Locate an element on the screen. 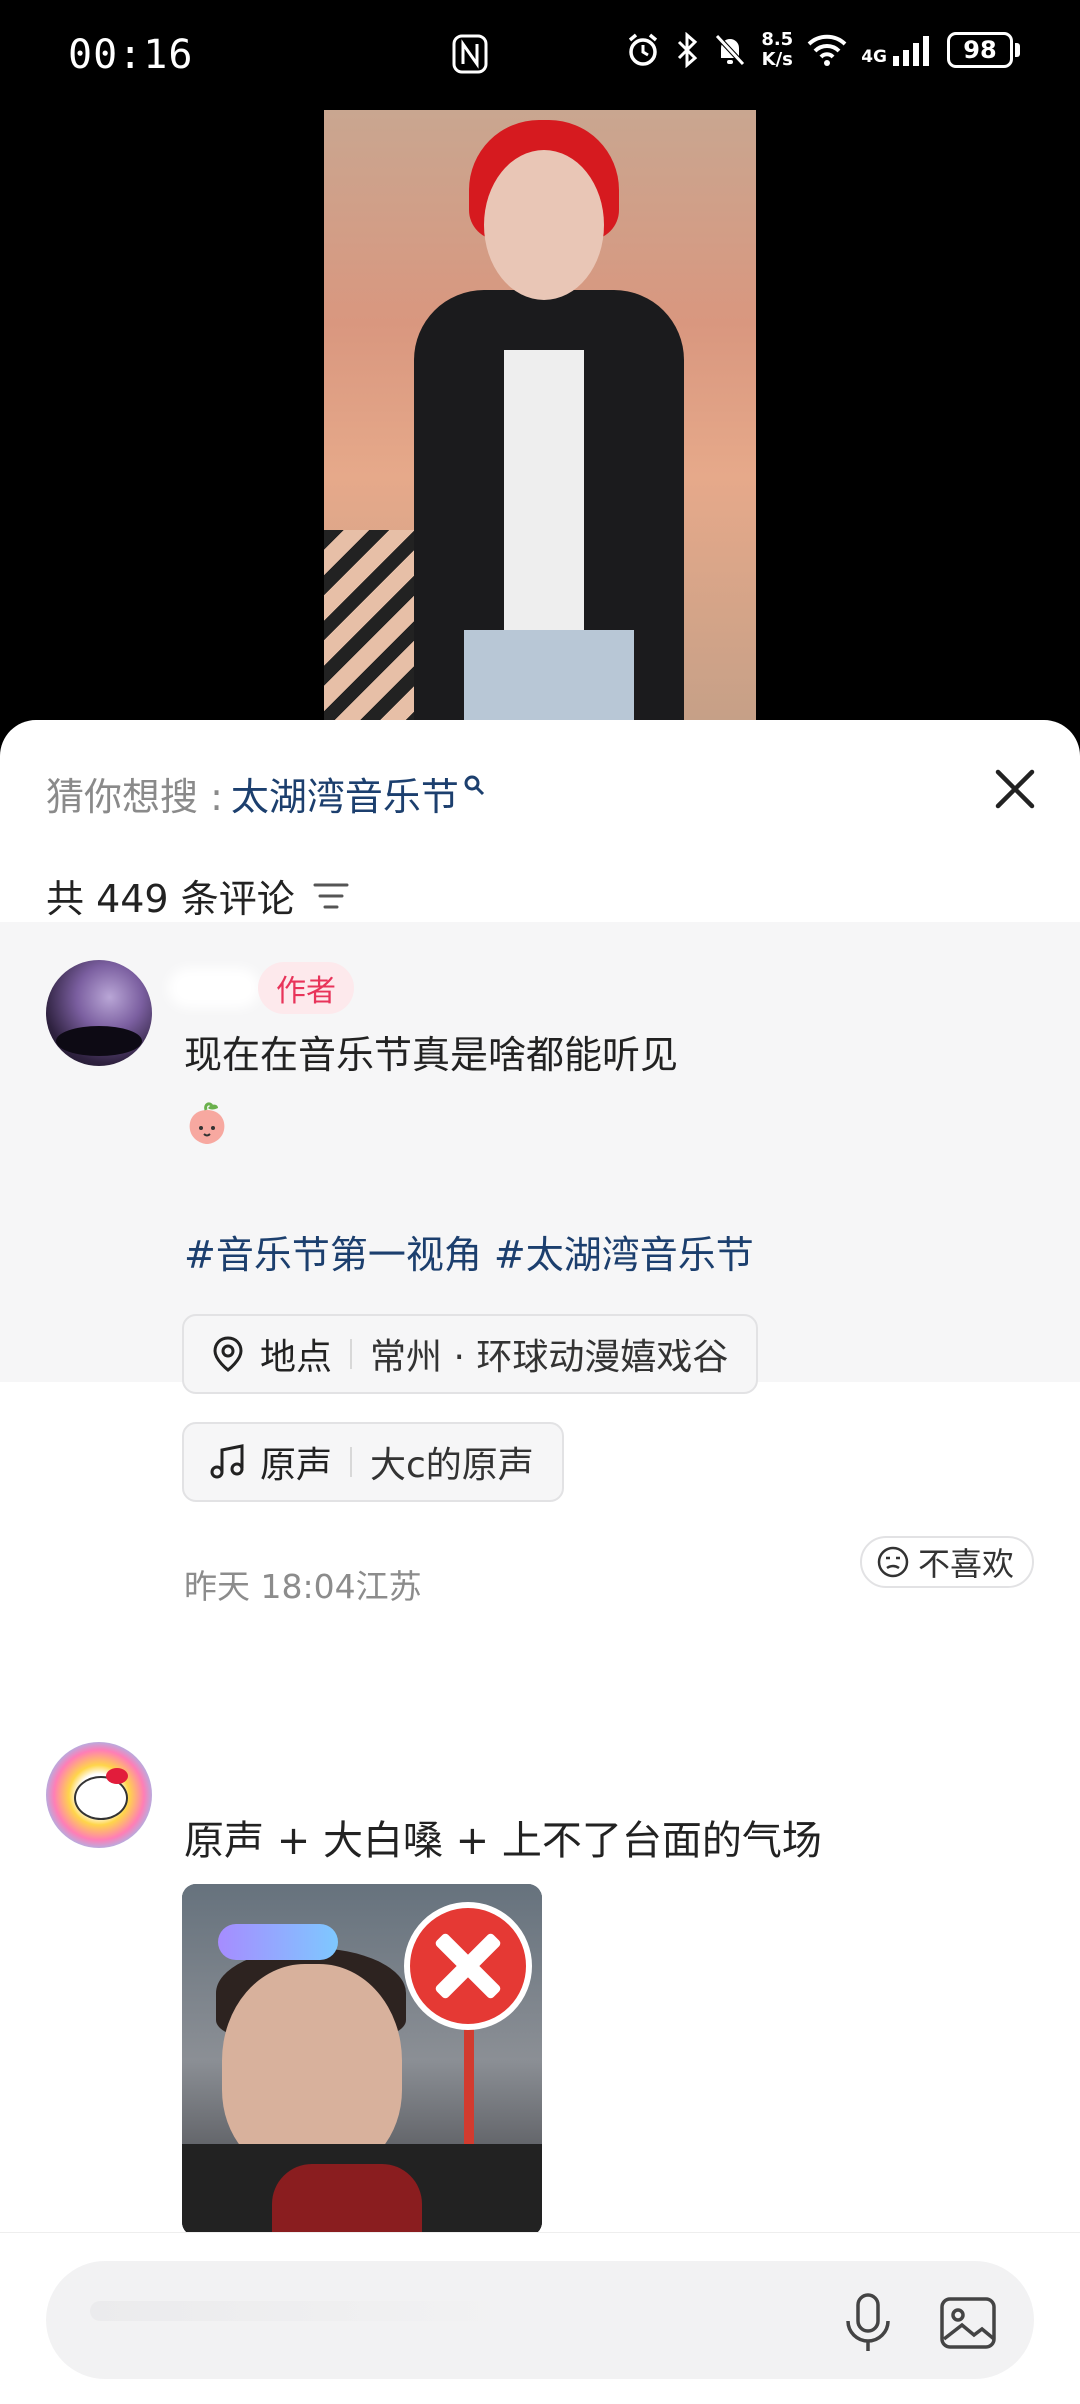 This screenshot has height=2404, width=1080. location-chip: 地点 常州 · 环球动漫嬉戏谷 is located at coordinates (470, 1354).